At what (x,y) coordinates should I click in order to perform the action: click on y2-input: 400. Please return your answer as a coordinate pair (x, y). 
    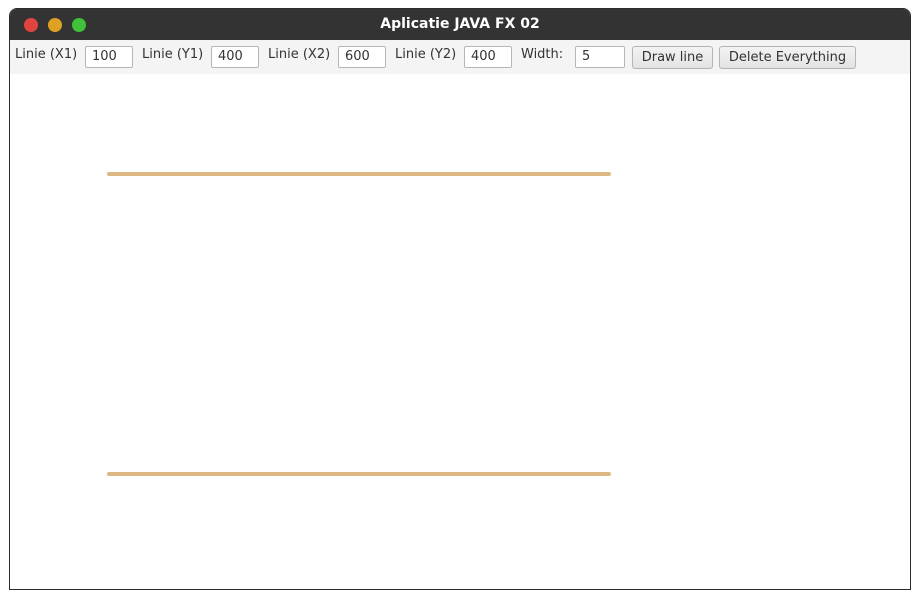
    Looking at the image, I should click on (488, 57).